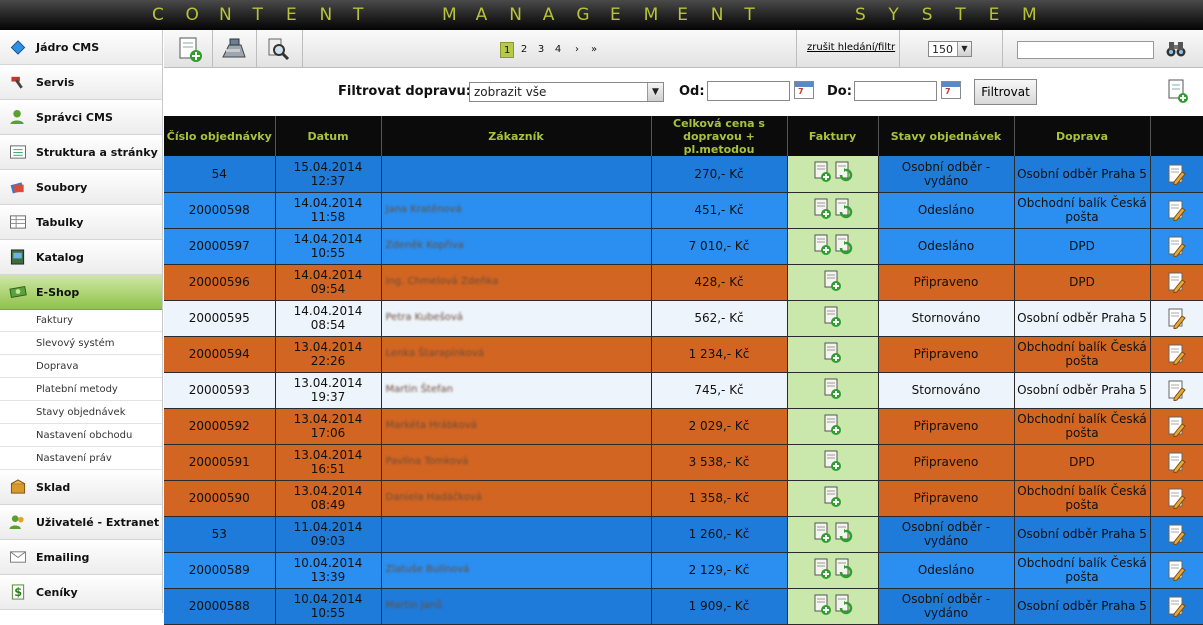  What do you see at coordinates (804, 90) in the screenshot?
I see `calendar-from-button: 7` at bounding box center [804, 90].